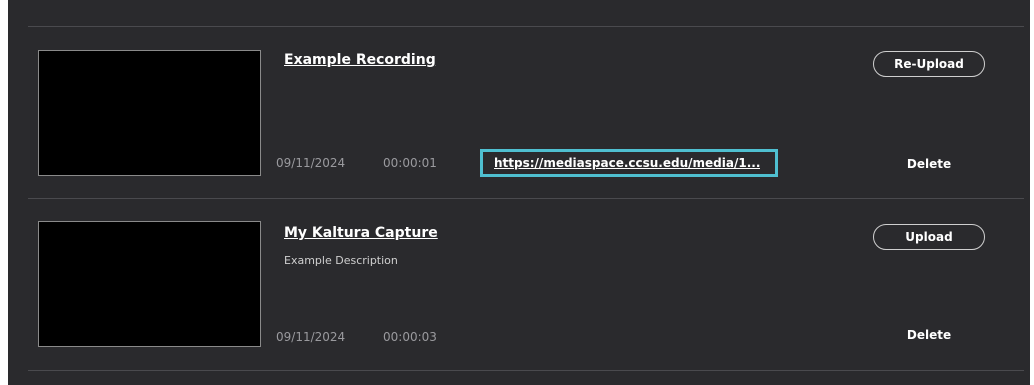 The width and height of the screenshot is (1034, 385). I want to click on recording-description: Example Description, so click(341, 260).